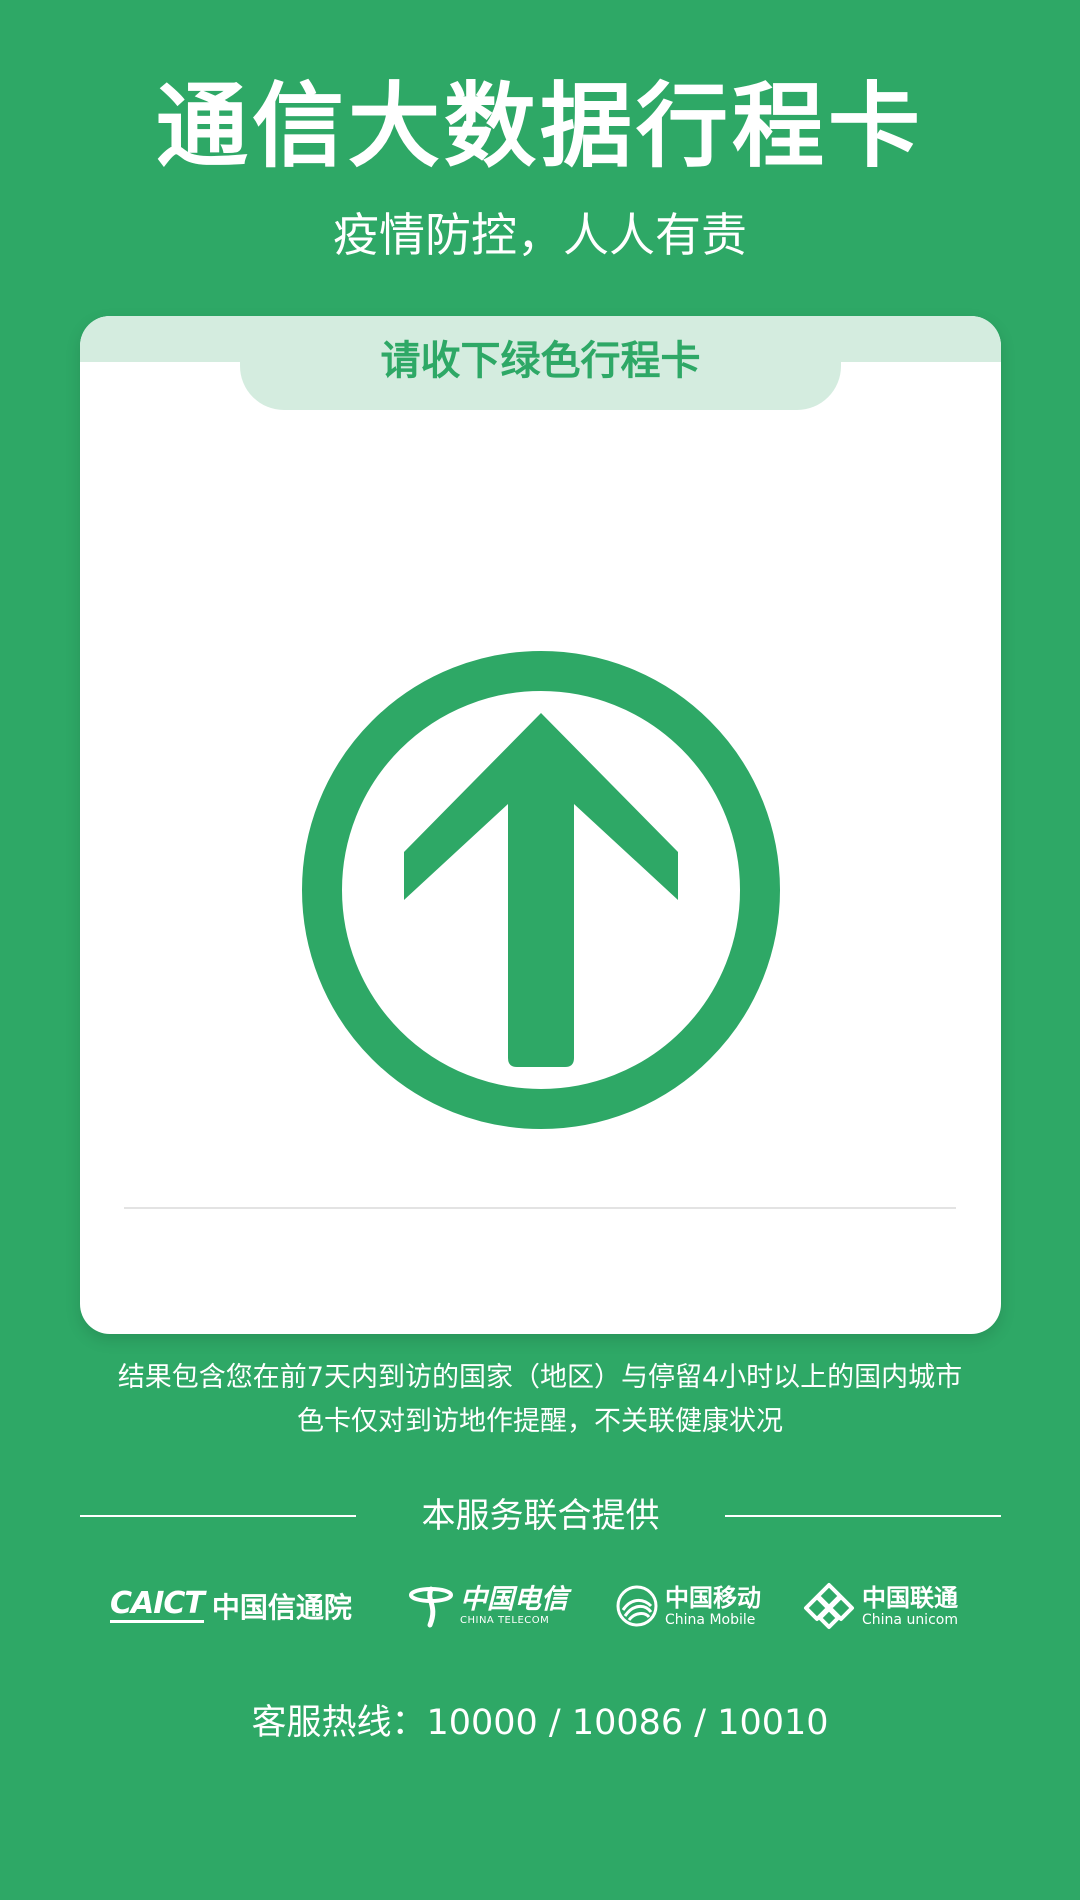  I want to click on provided-by-row: 本服务联合提供, so click(540, 1516).